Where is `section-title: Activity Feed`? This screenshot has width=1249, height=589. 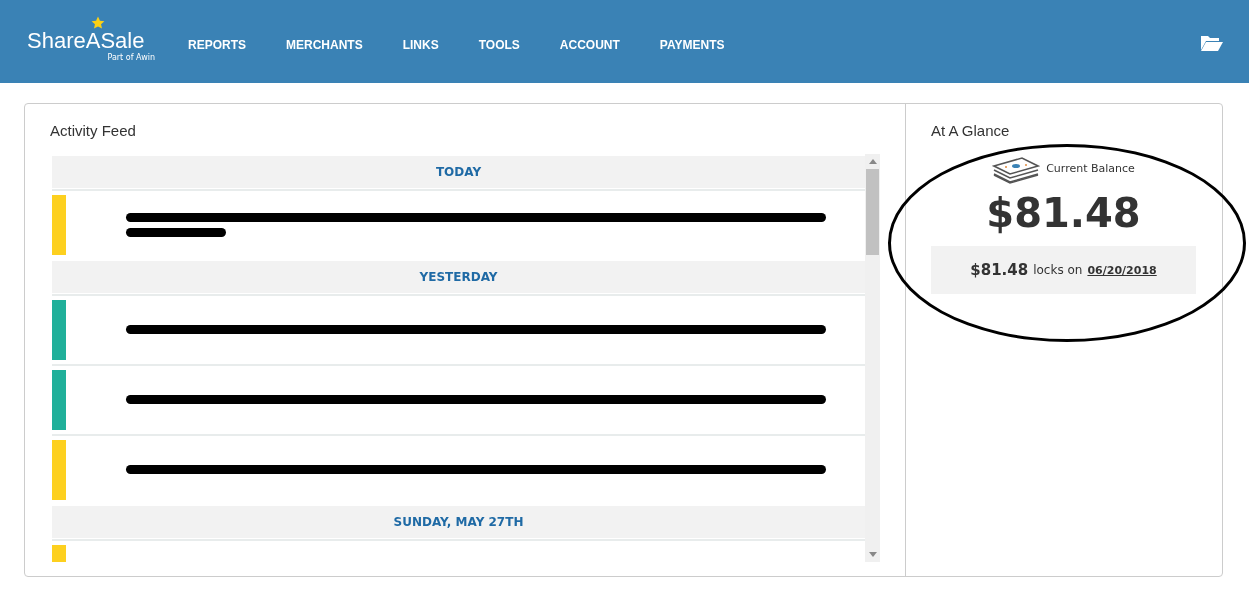
section-title: Activity Feed is located at coordinates (93, 131).